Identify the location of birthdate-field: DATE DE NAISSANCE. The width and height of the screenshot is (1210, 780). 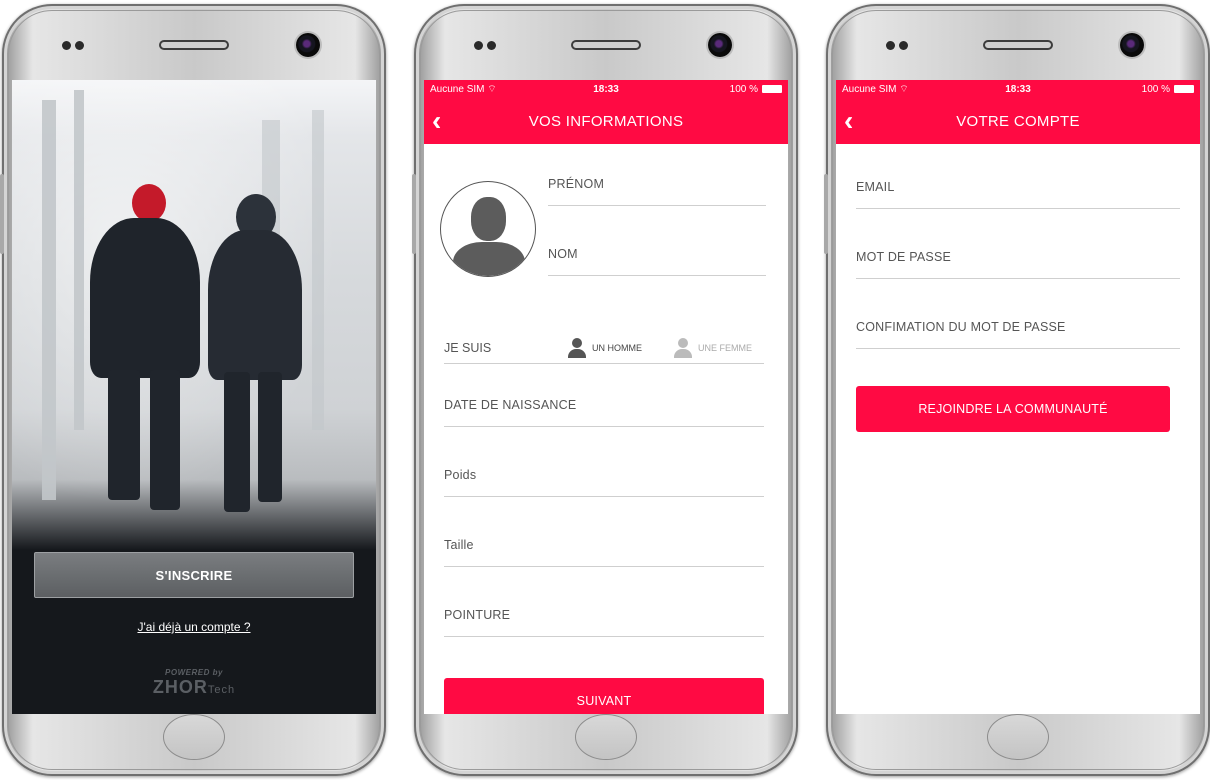
(604, 412).